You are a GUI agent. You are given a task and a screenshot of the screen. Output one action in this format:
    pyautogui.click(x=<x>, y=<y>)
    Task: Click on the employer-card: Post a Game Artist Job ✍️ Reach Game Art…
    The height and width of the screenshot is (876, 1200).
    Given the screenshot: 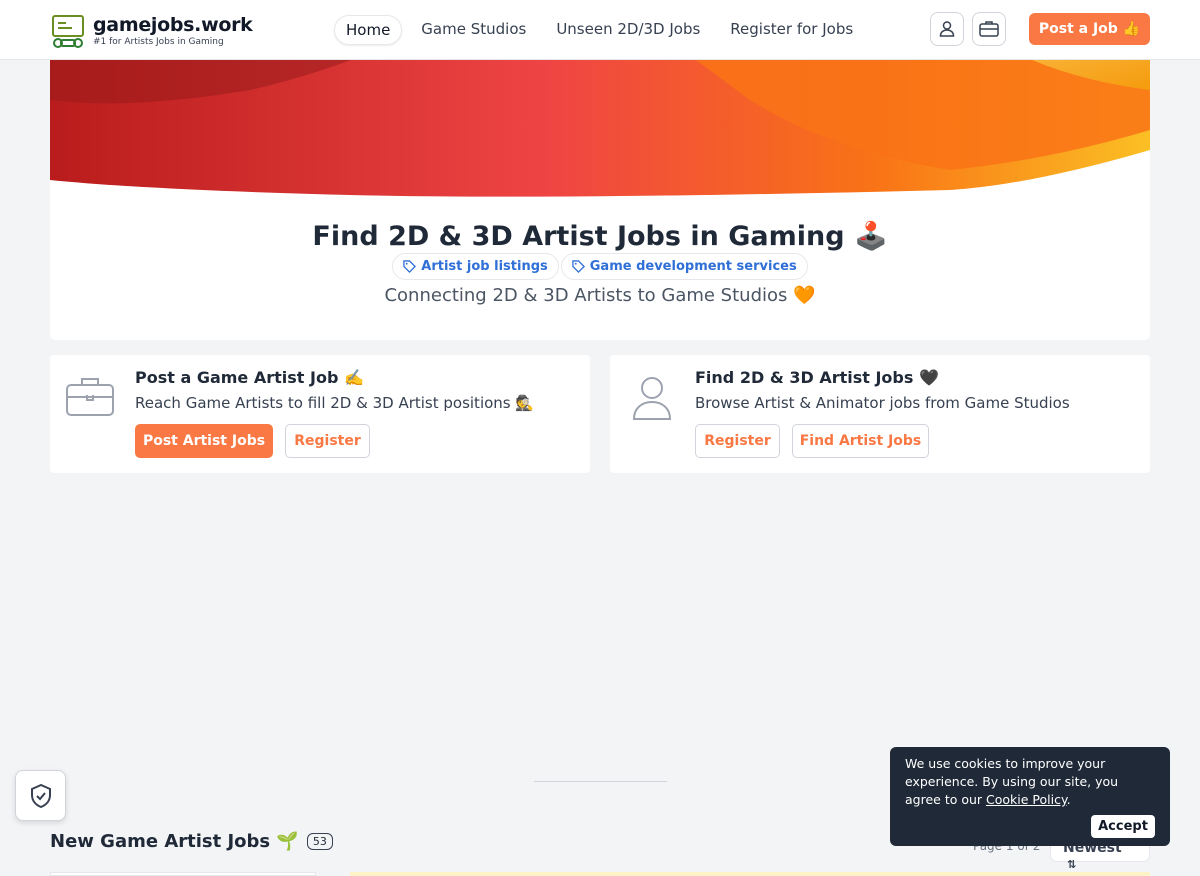 What is the action you would take?
    pyautogui.click(x=320, y=414)
    